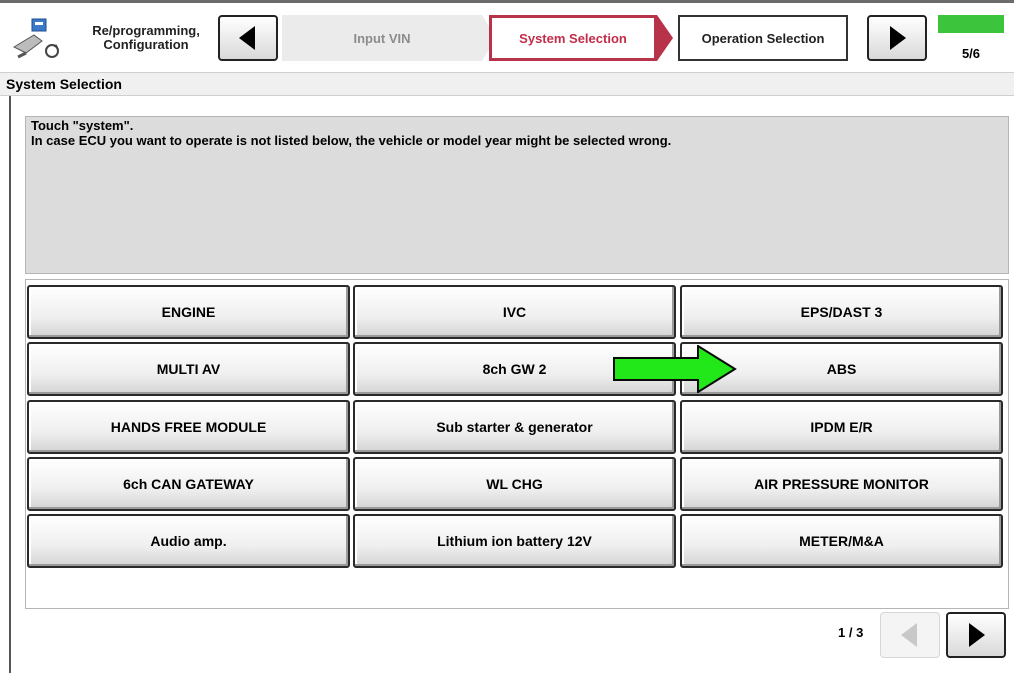 The height and width of the screenshot is (673, 1014). I want to click on section-title-bar, so click(507, 84).